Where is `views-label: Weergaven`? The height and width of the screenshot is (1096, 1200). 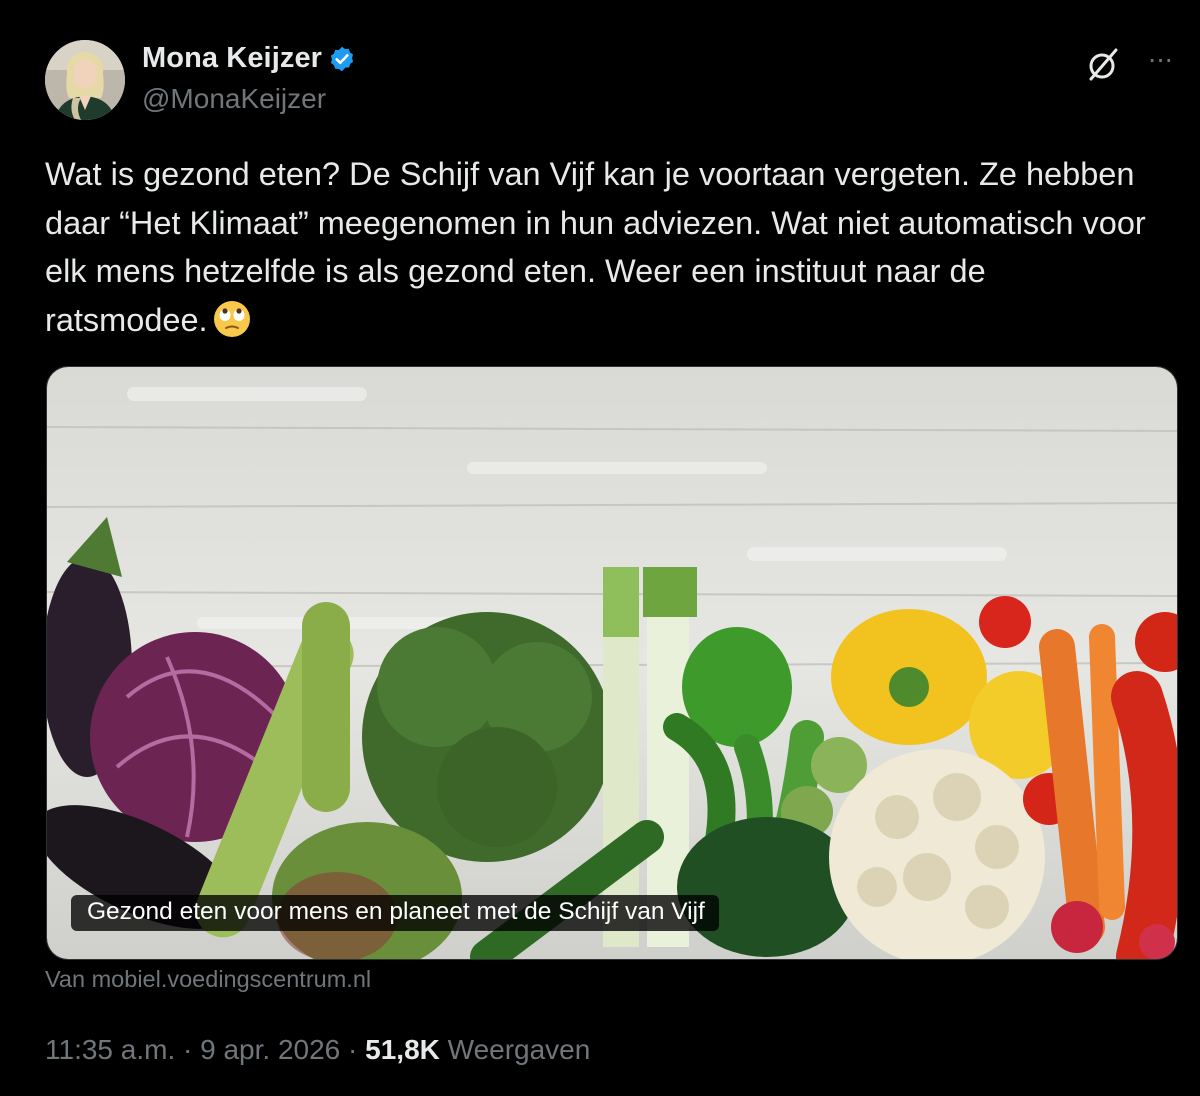 views-label: Weergaven is located at coordinates (519, 1049).